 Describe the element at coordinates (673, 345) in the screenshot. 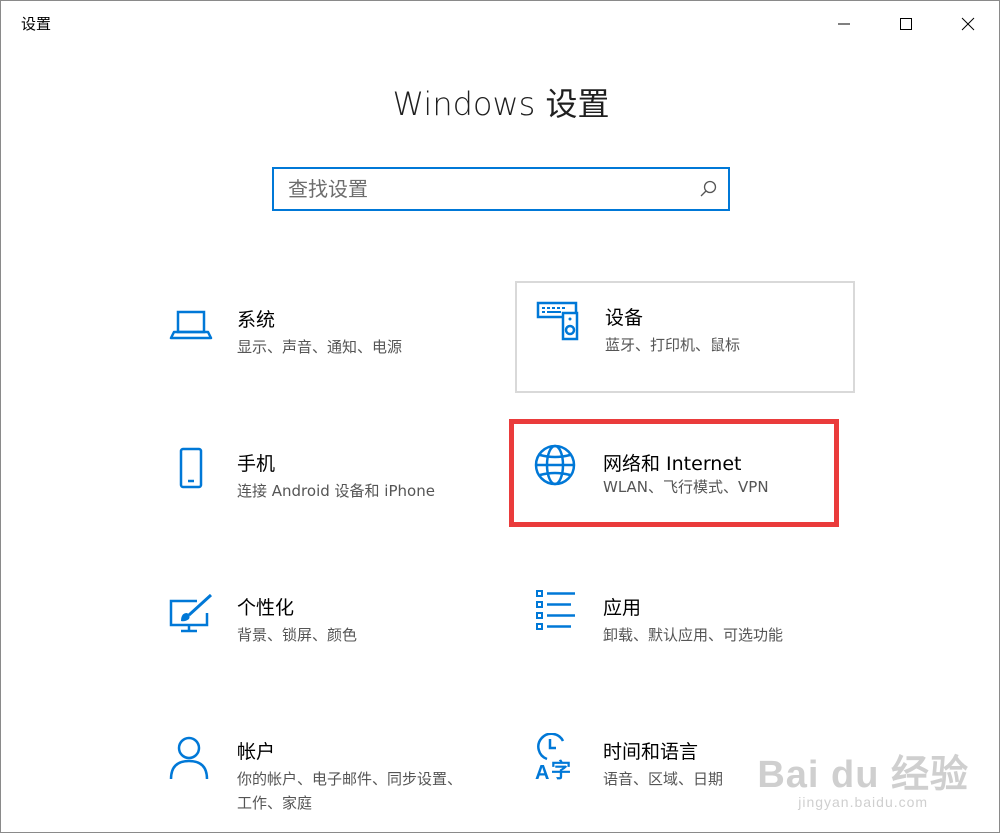

I see `tile-desc: 蓝牙、打印机、鼠标` at that location.